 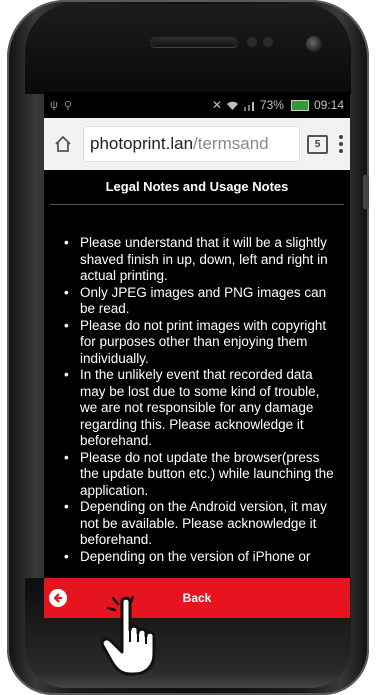 What do you see at coordinates (231, 143) in the screenshot?
I see `url-path: /termsand` at bounding box center [231, 143].